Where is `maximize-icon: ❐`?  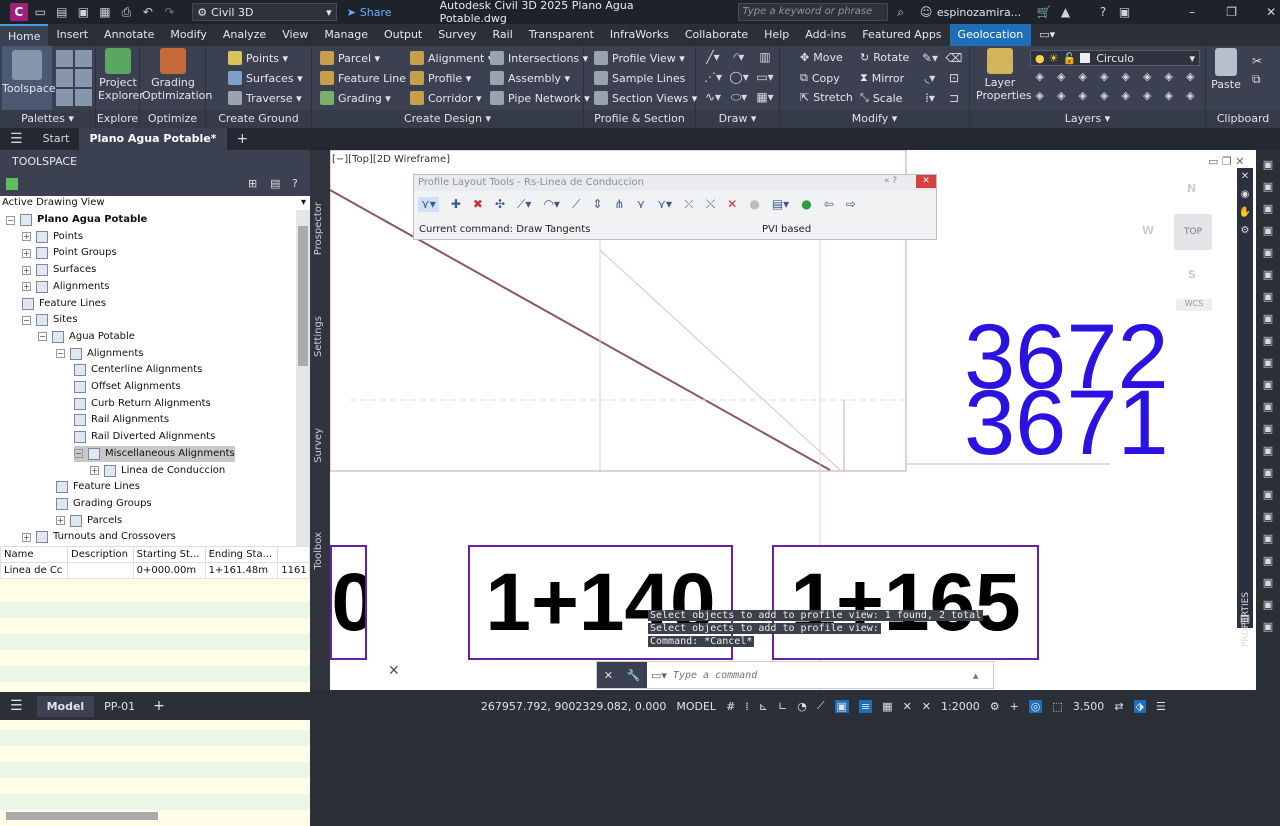 maximize-icon: ❐ is located at coordinates (1232, 12).